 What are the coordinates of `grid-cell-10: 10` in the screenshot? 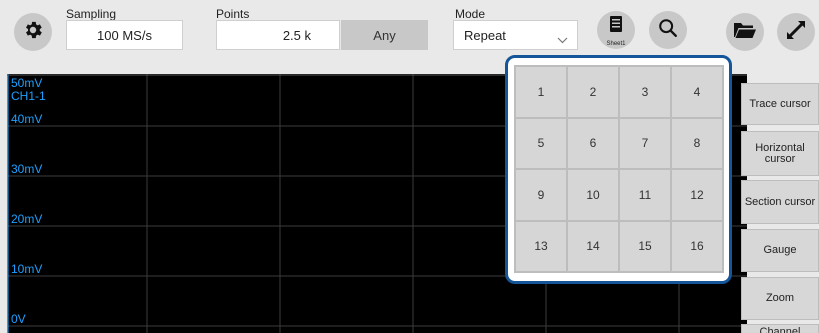 It's located at (593, 195).